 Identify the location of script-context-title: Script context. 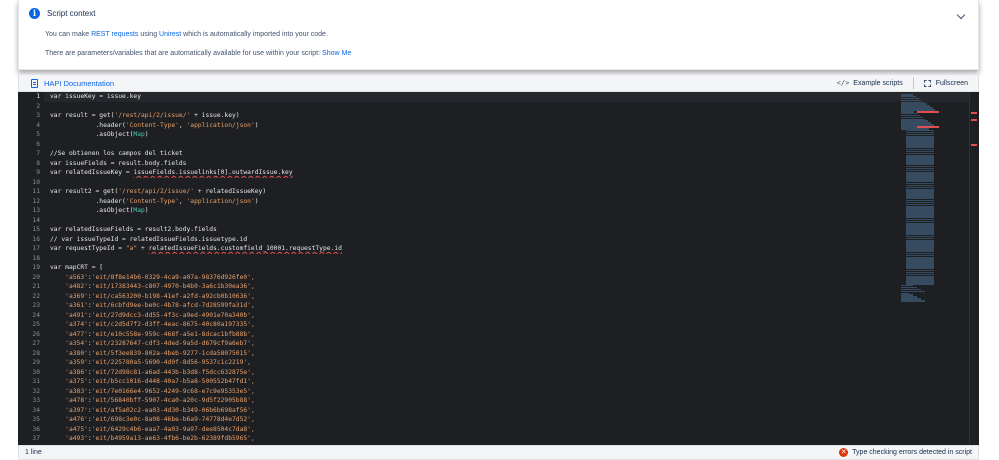
(71, 13).